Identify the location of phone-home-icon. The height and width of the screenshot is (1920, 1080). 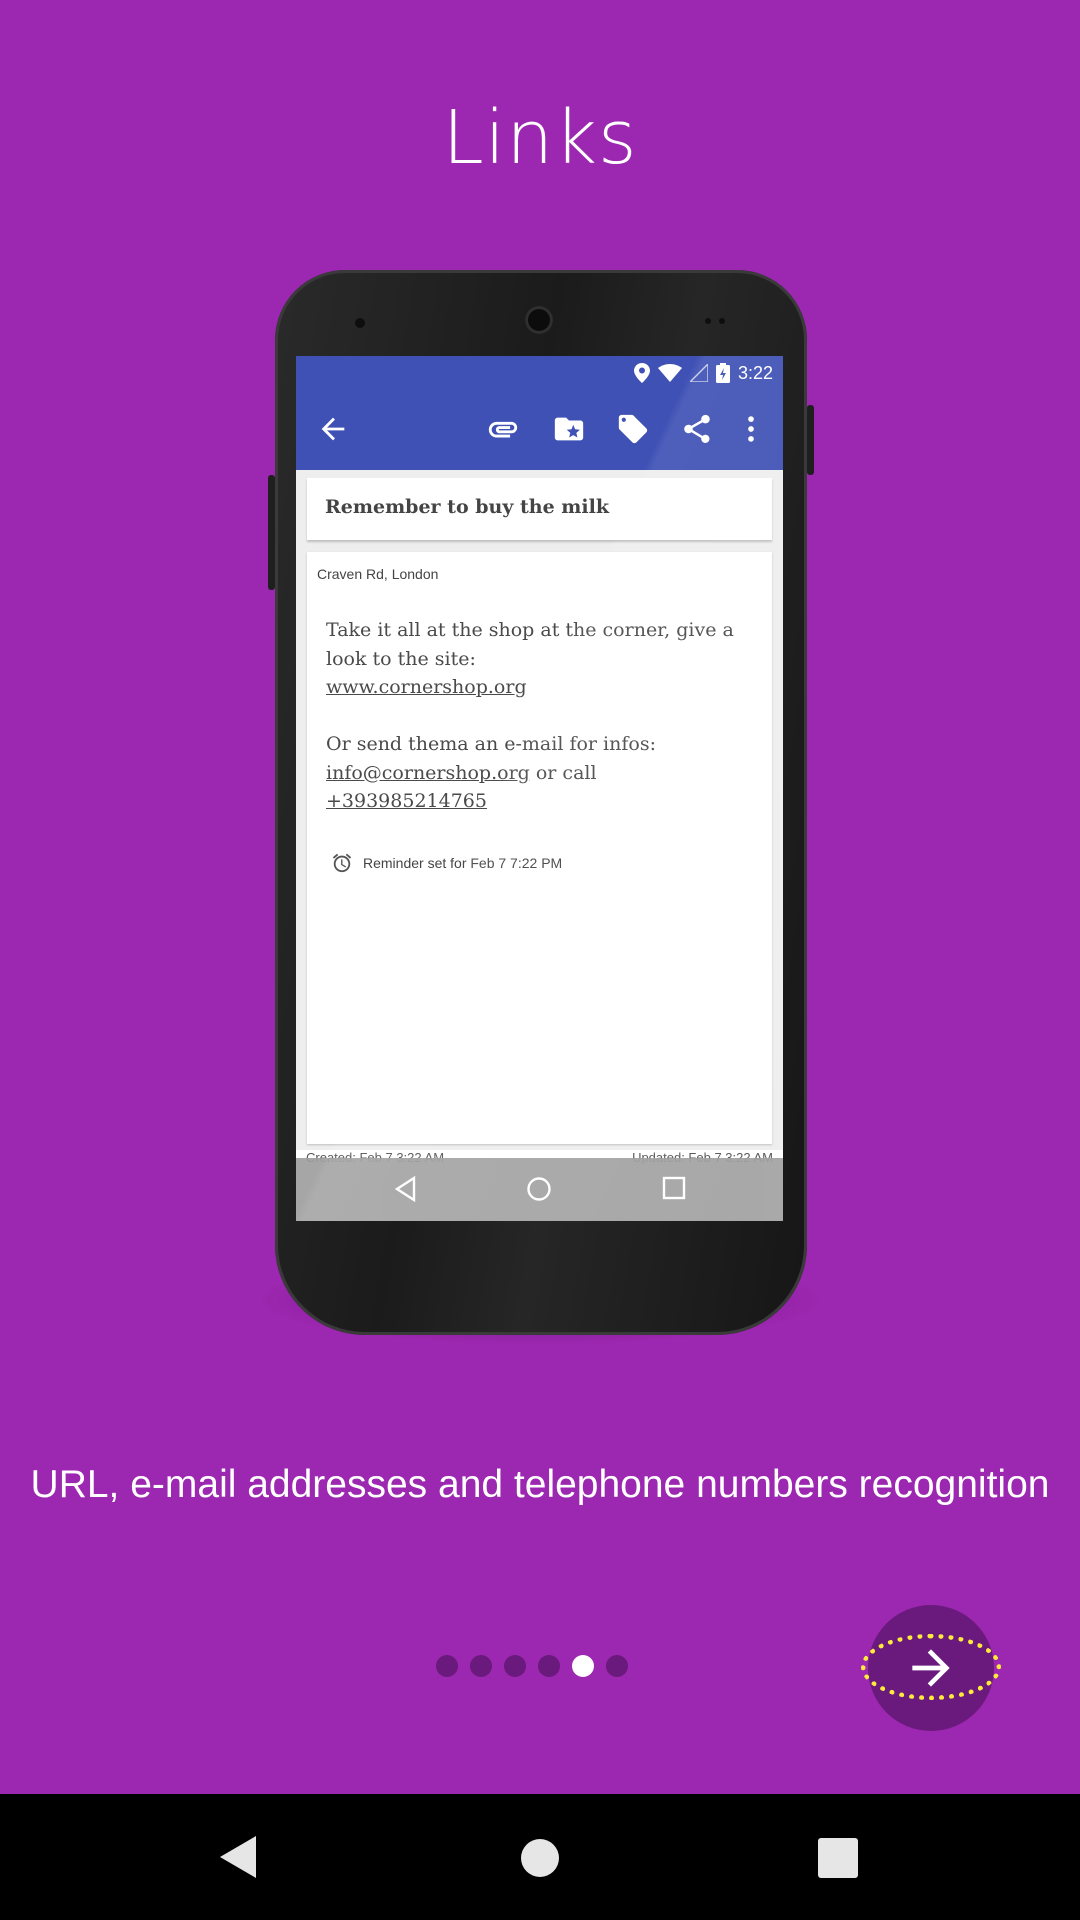
(539, 1189).